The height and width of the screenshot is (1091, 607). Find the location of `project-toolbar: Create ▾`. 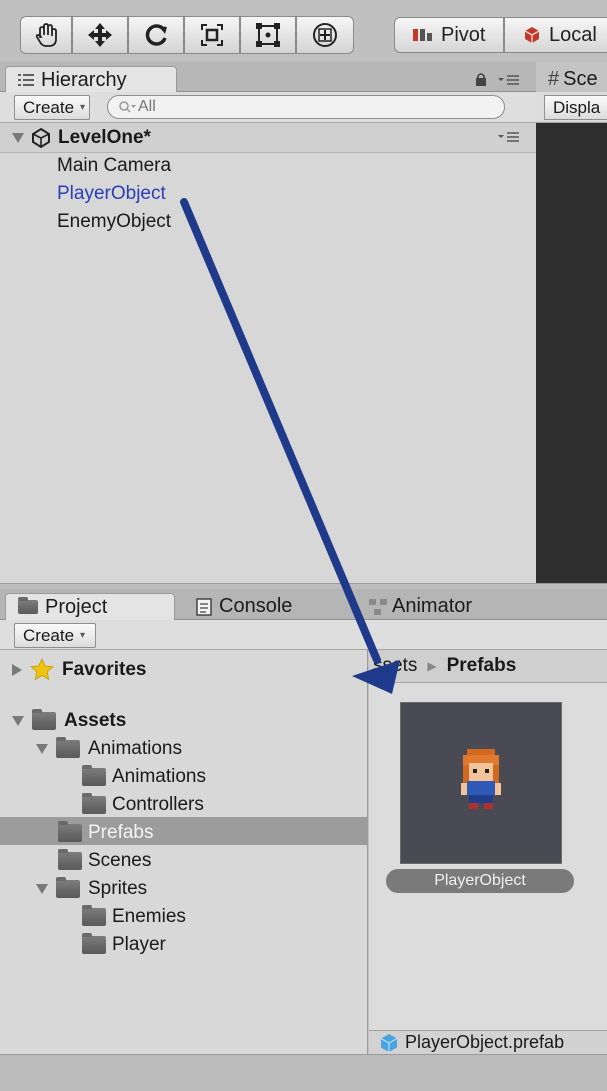

project-toolbar: Create ▾ is located at coordinates (303, 635).